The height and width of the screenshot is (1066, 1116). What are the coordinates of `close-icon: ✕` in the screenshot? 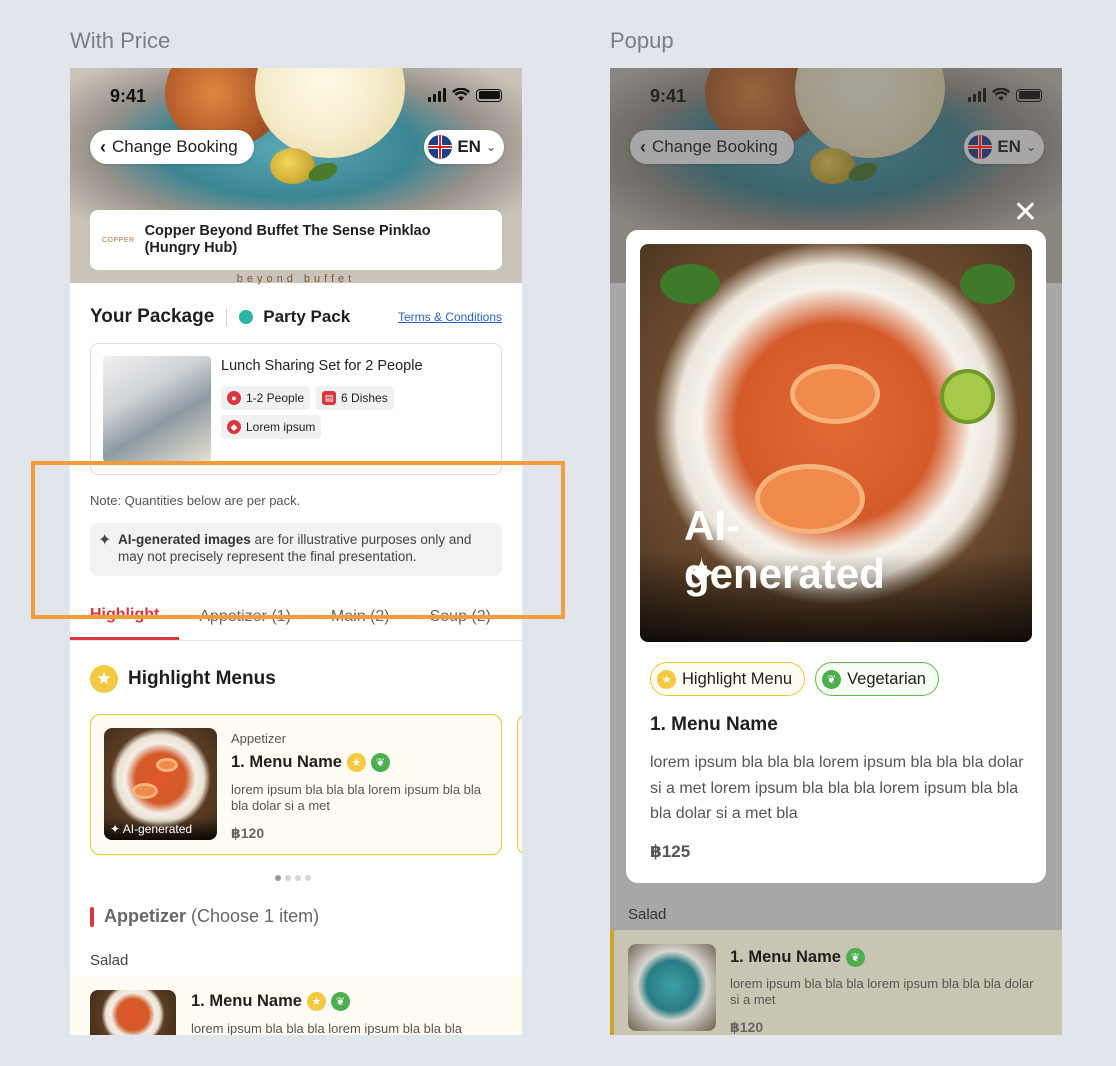 It's located at (1025, 213).